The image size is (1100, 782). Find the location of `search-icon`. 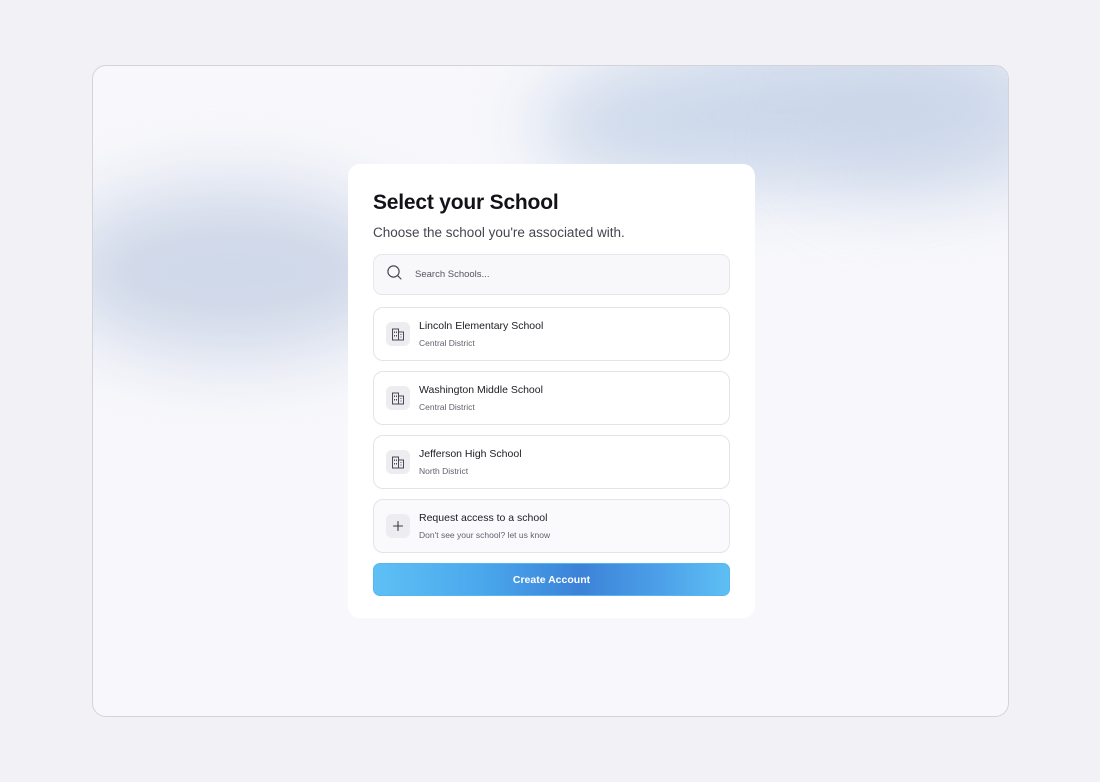

search-icon is located at coordinates (394, 275).